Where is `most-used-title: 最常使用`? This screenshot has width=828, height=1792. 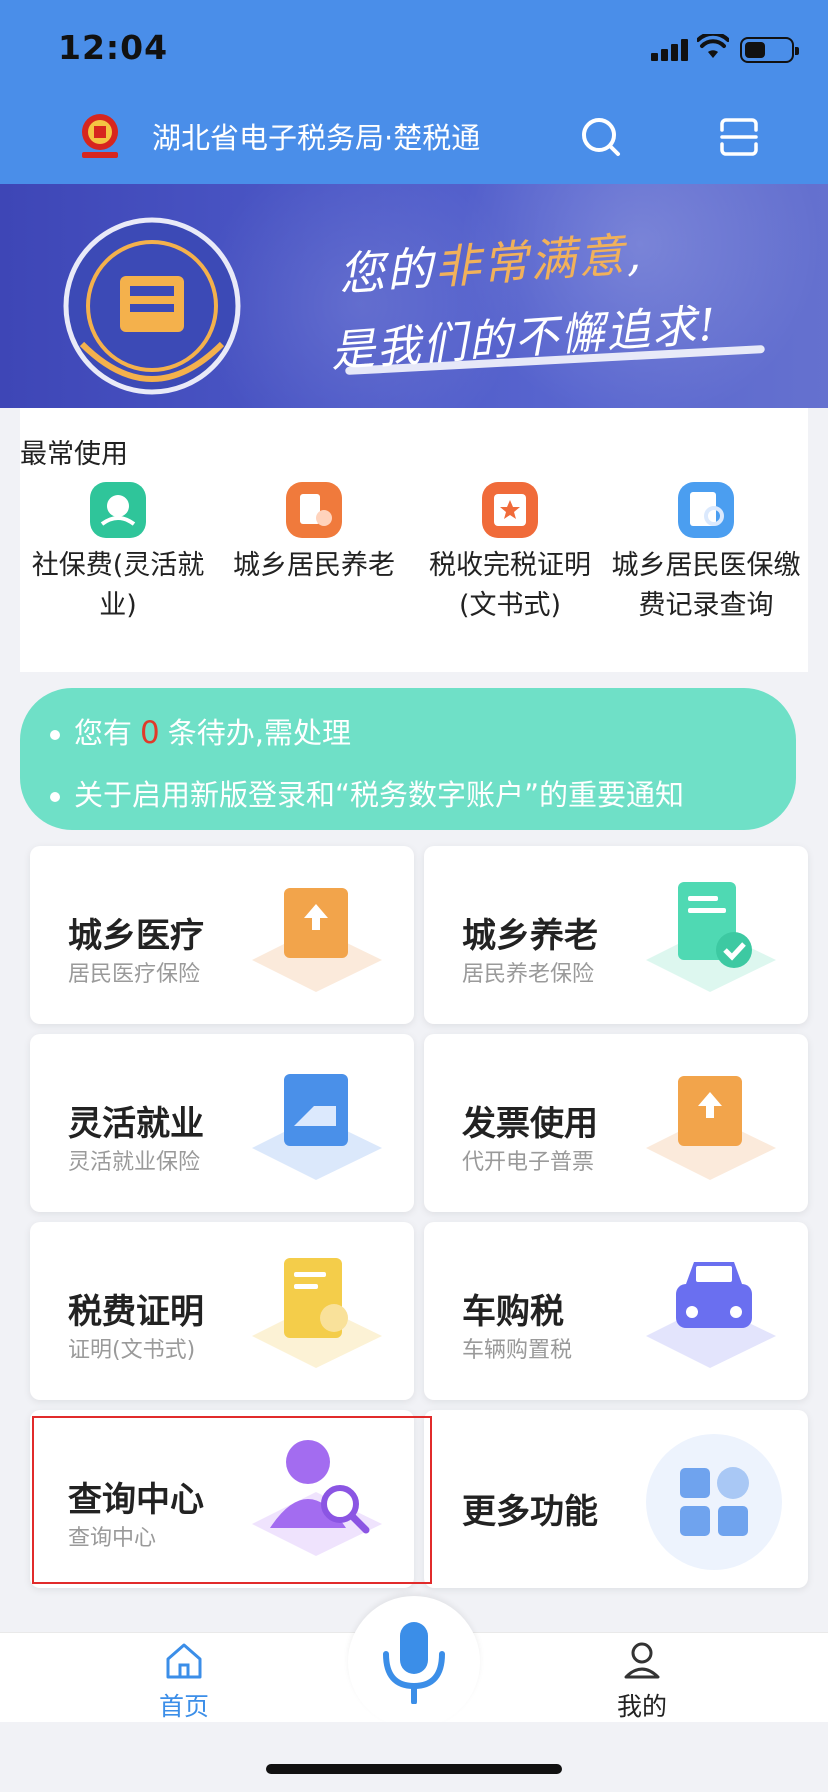
most-used-title: 最常使用 is located at coordinates (74, 454).